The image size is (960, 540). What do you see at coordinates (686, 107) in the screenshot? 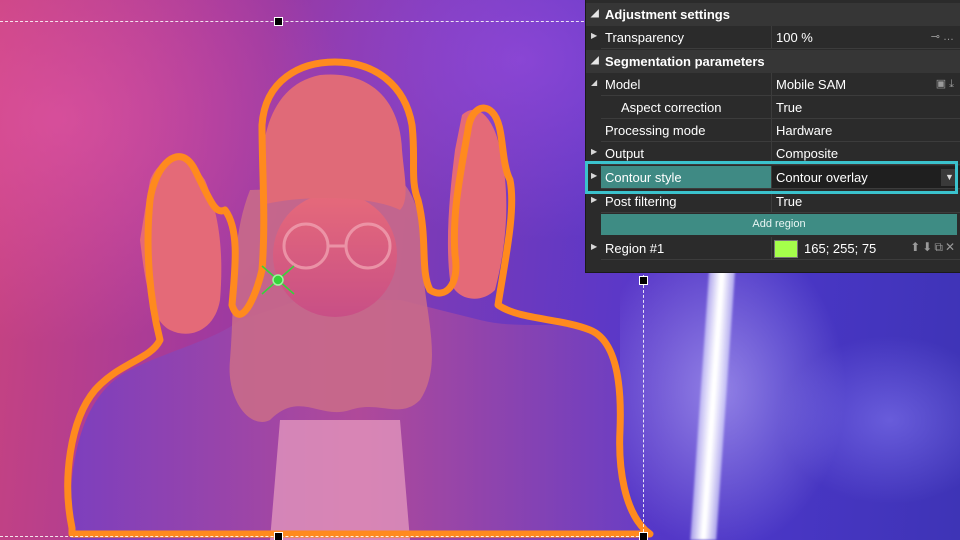
I see `property-label: Aspect correction` at bounding box center [686, 107].